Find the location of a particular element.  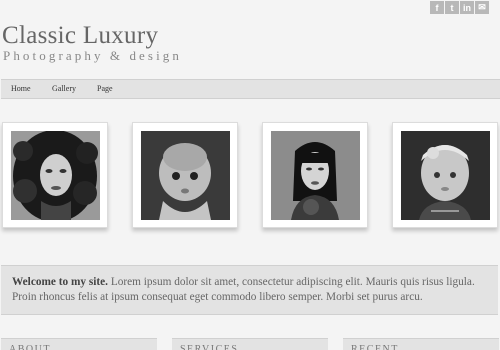

portrait-baby-image is located at coordinates (185, 175).